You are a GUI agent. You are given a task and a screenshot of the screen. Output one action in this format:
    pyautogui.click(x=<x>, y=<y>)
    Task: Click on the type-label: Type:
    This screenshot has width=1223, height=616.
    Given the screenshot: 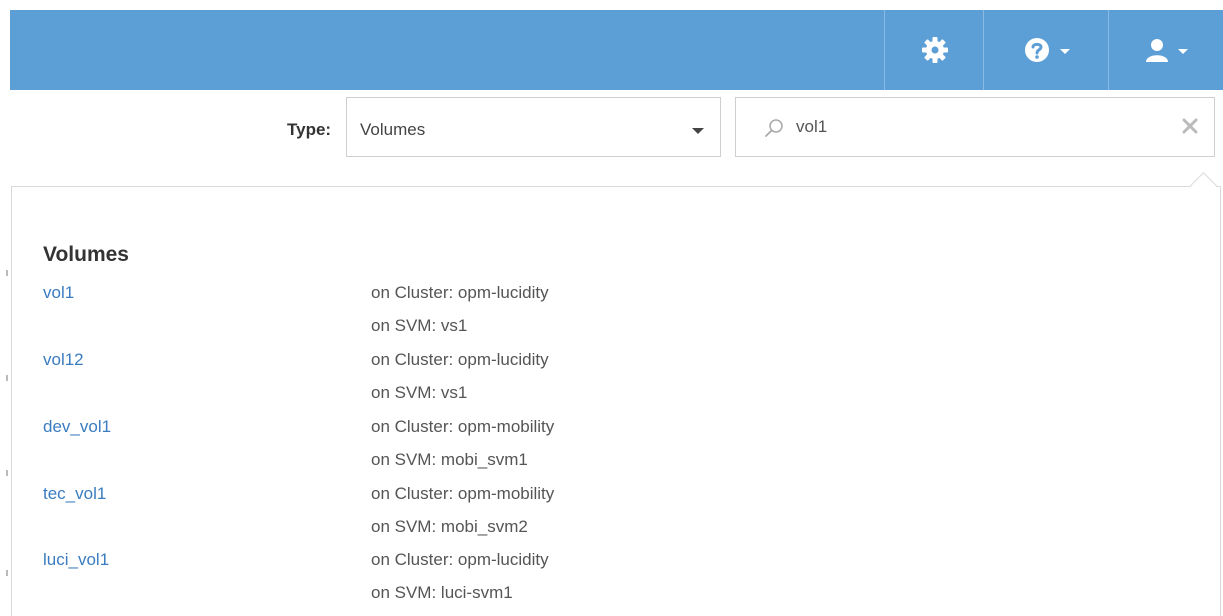 What is the action you would take?
    pyautogui.click(x=309, y=129)
    